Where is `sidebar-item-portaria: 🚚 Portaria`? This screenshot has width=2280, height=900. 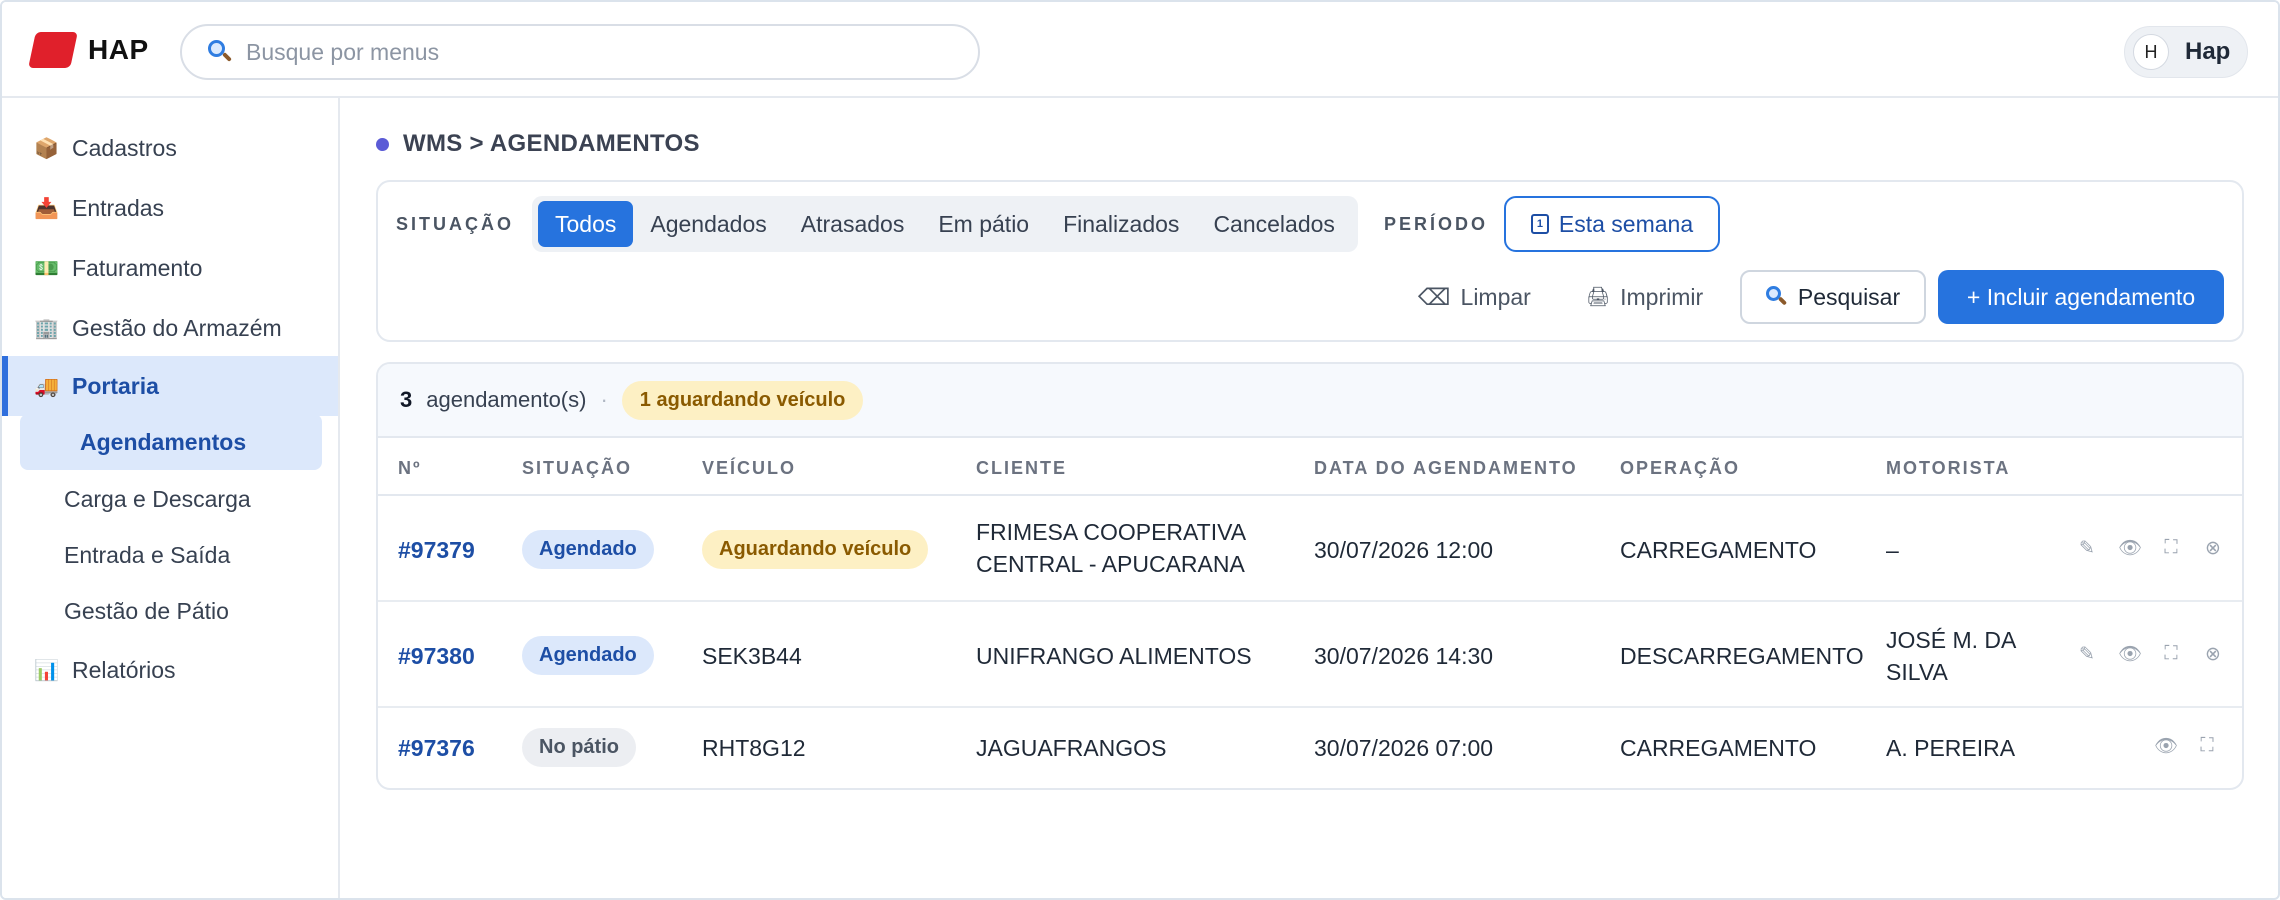 sidebar-item-portaria: 🚚 Portaria is located at coordinates (170, 386).